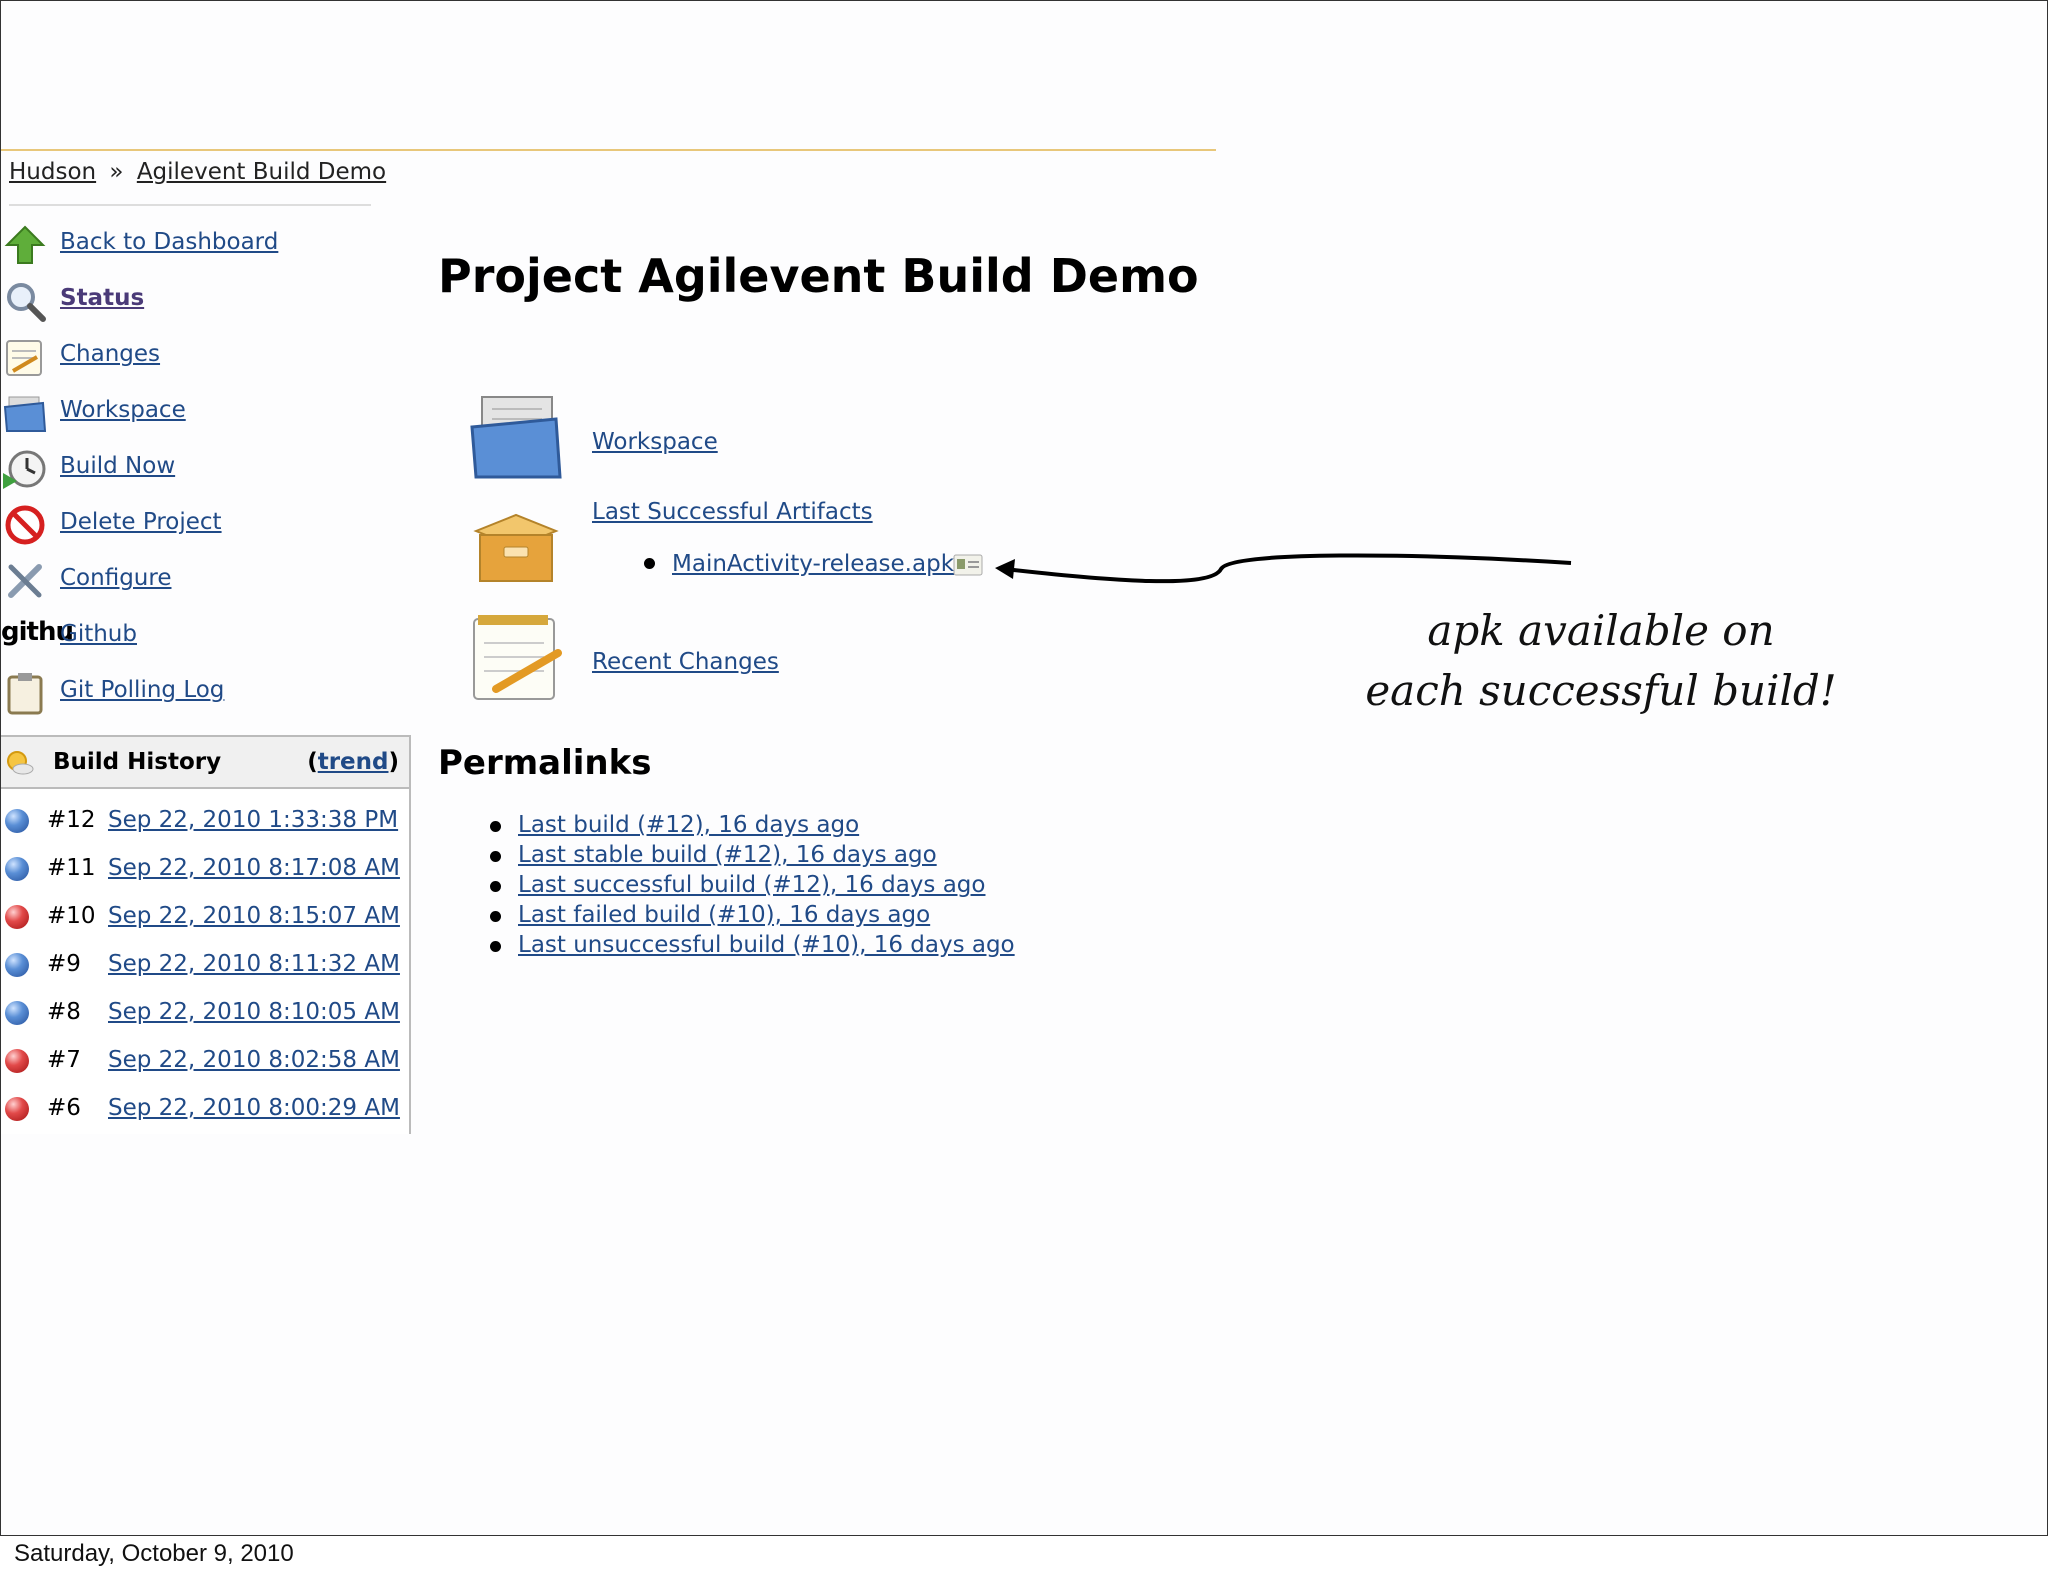 The height and width of the screenshot is (1576, 2048). I want to click on sidebar-item-delete-project: Delete Project, so click(201, 524).